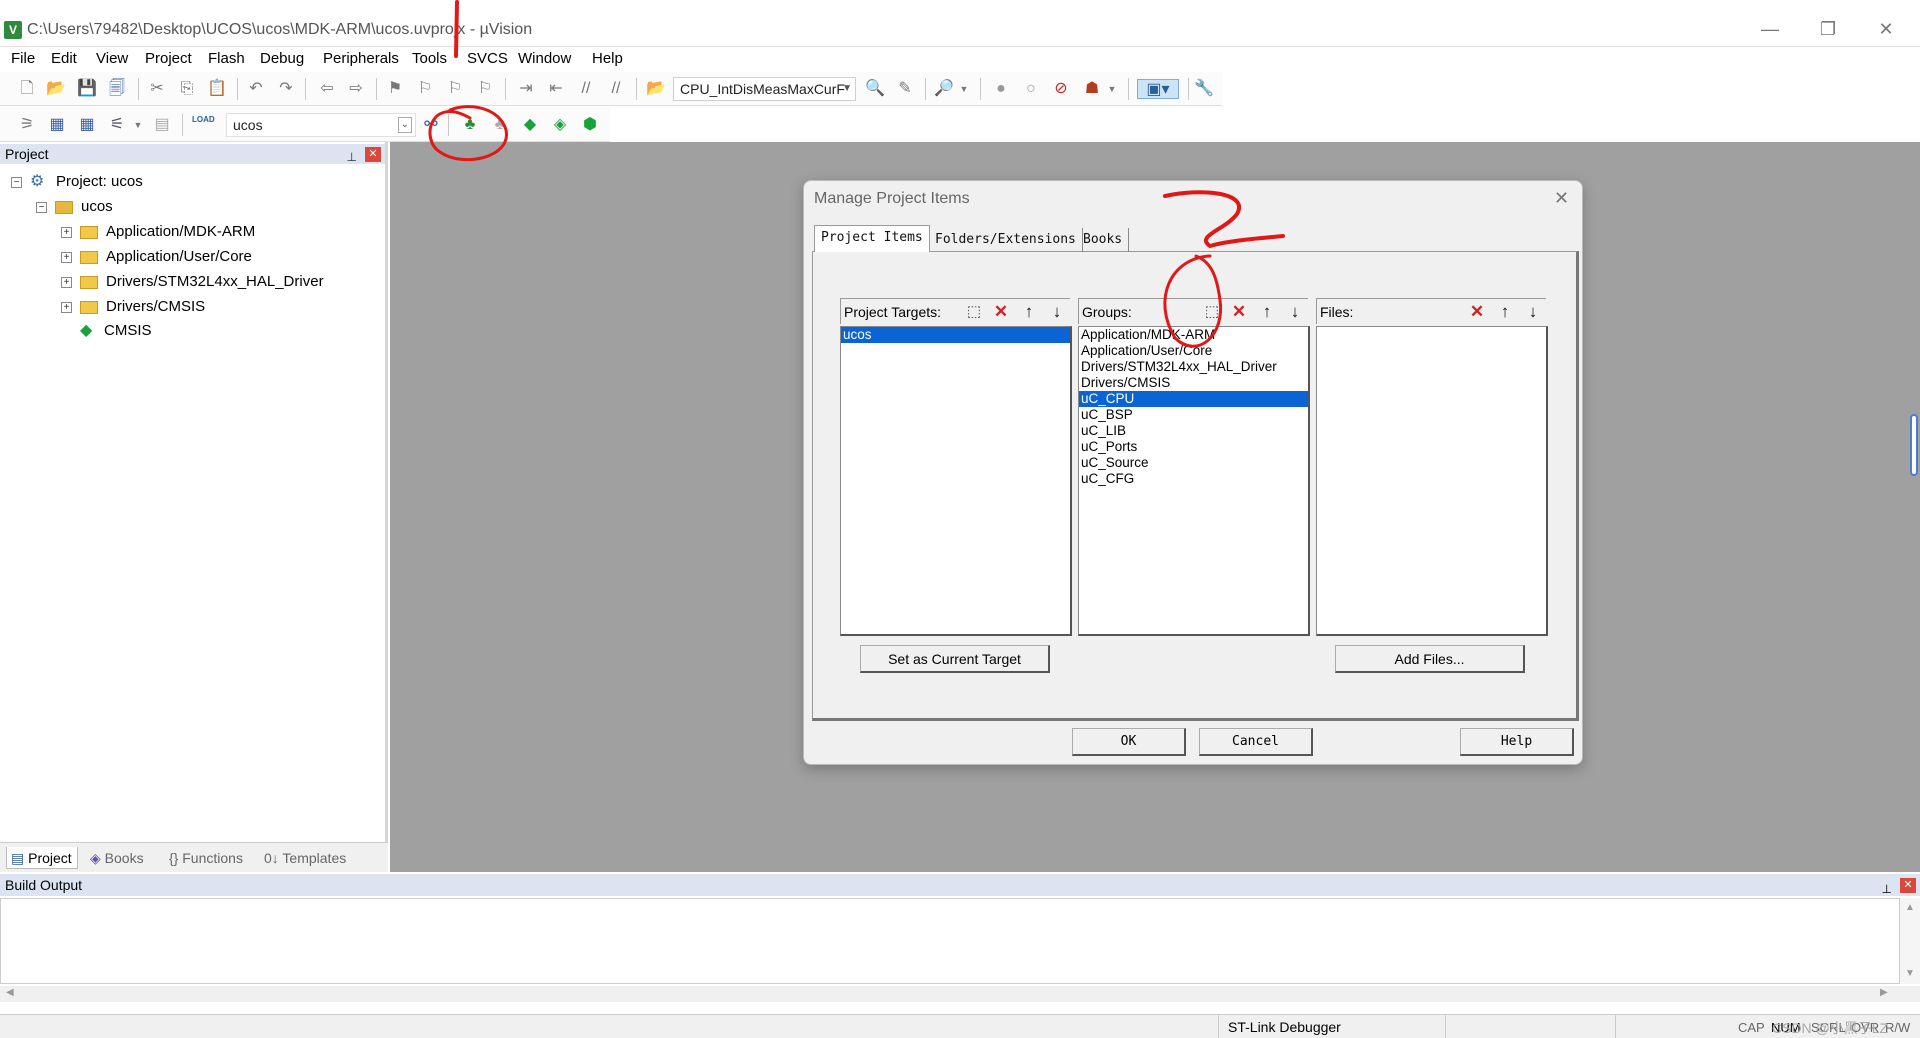  What do you see at coordinates (42, 858) in the screenshot?
I see `tab-project: ▤ Project` at bounding box center [42, 858].